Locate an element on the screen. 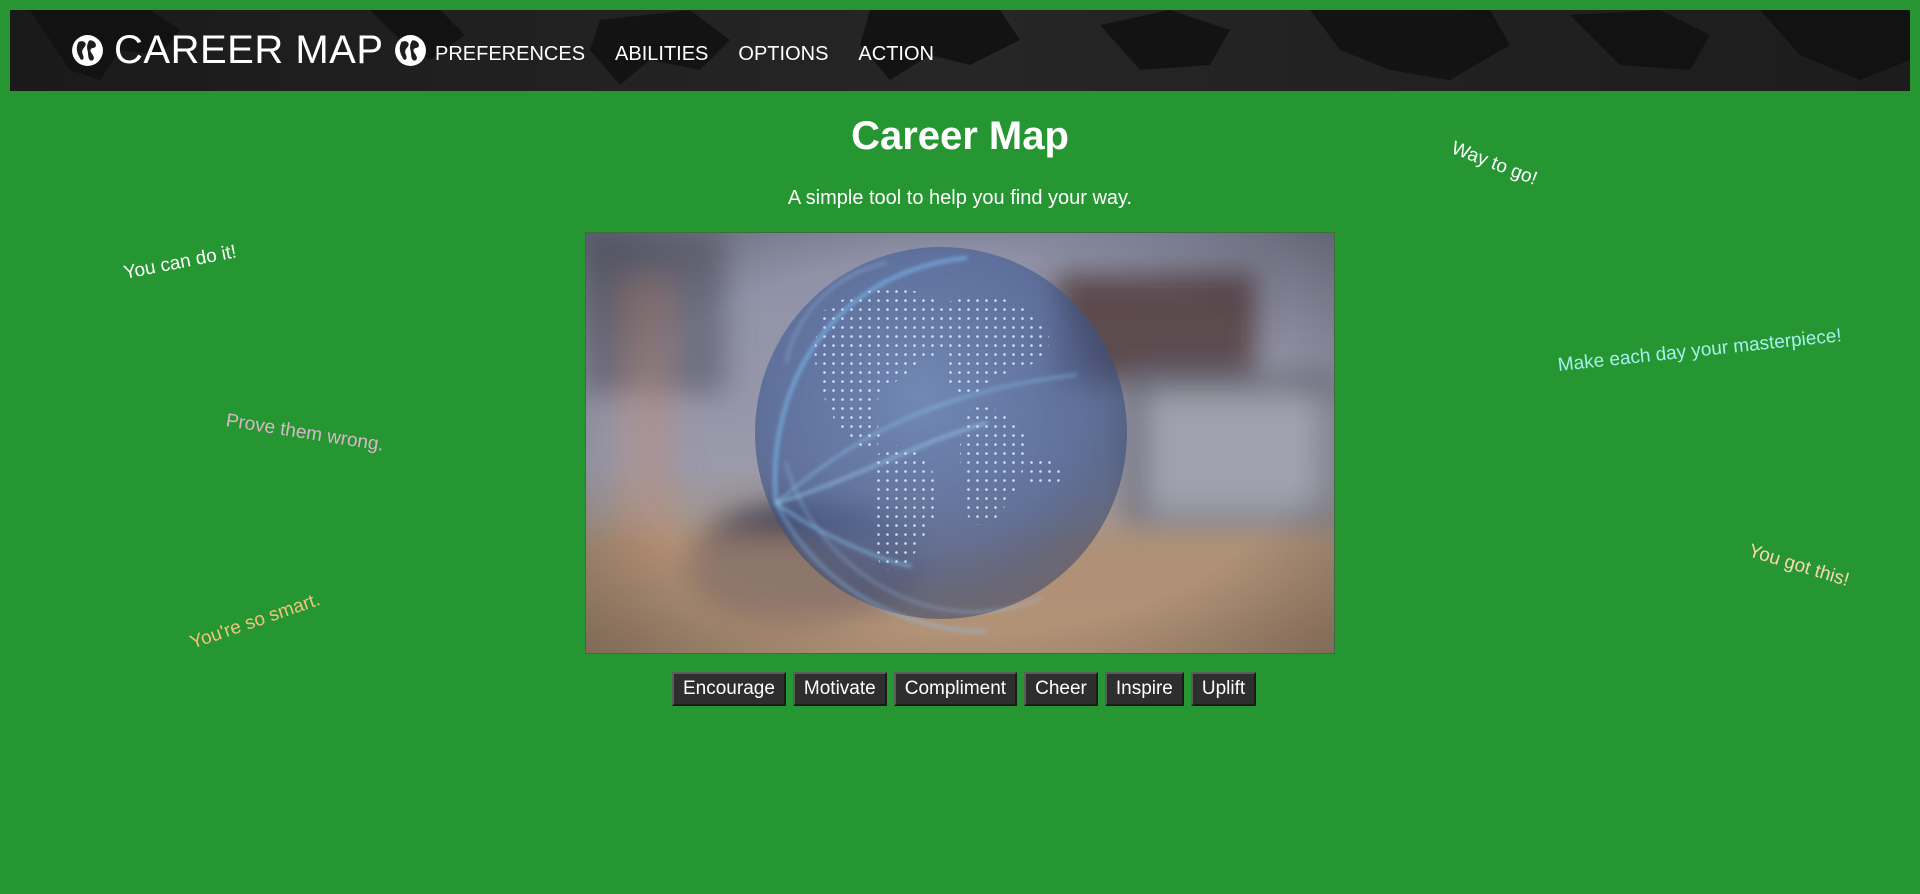 This screenshot has width=1920, height=894. message-you-can-do-it: You can do it! is located at coordinates (180, 262).